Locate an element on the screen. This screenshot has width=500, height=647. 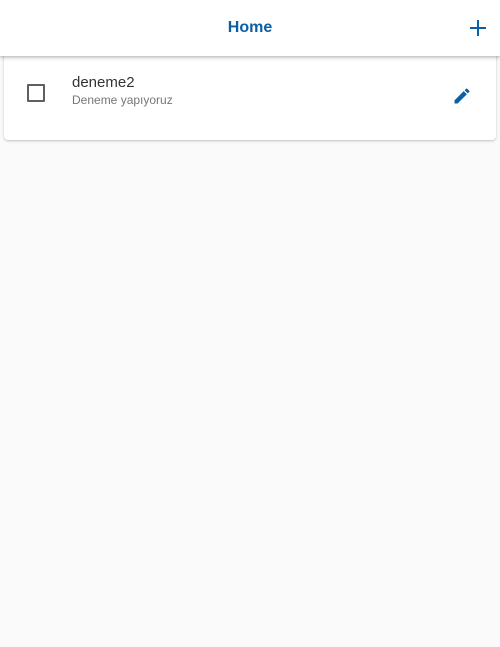
edit-button is located at coordinates (462, 96).